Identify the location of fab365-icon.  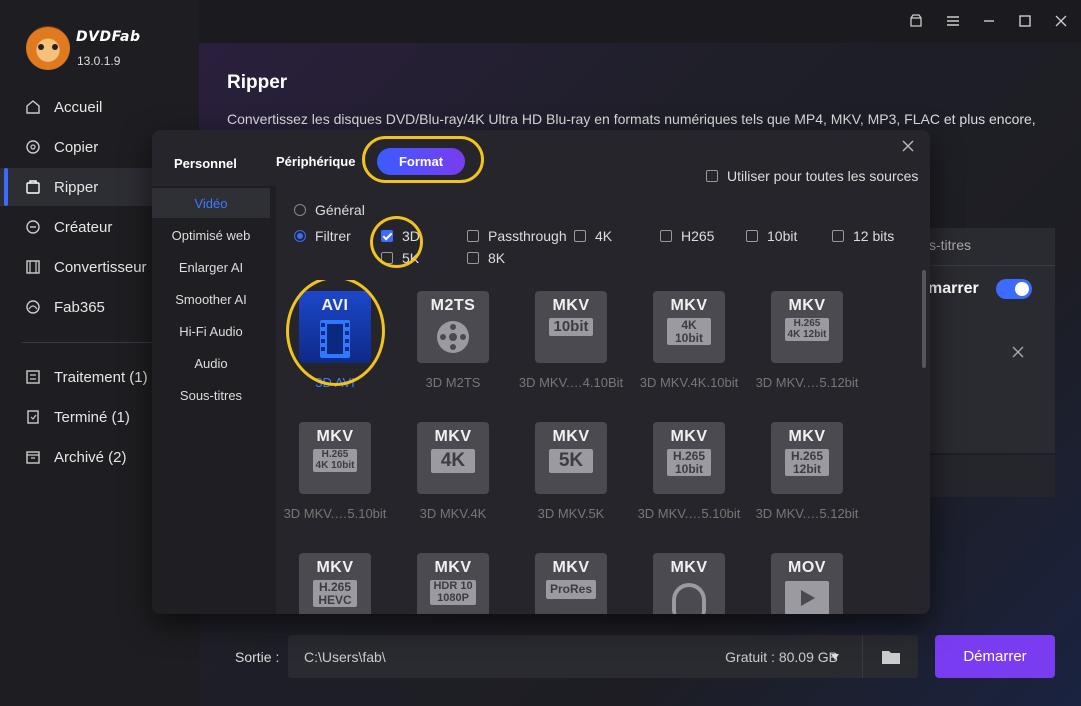
(33, 307).